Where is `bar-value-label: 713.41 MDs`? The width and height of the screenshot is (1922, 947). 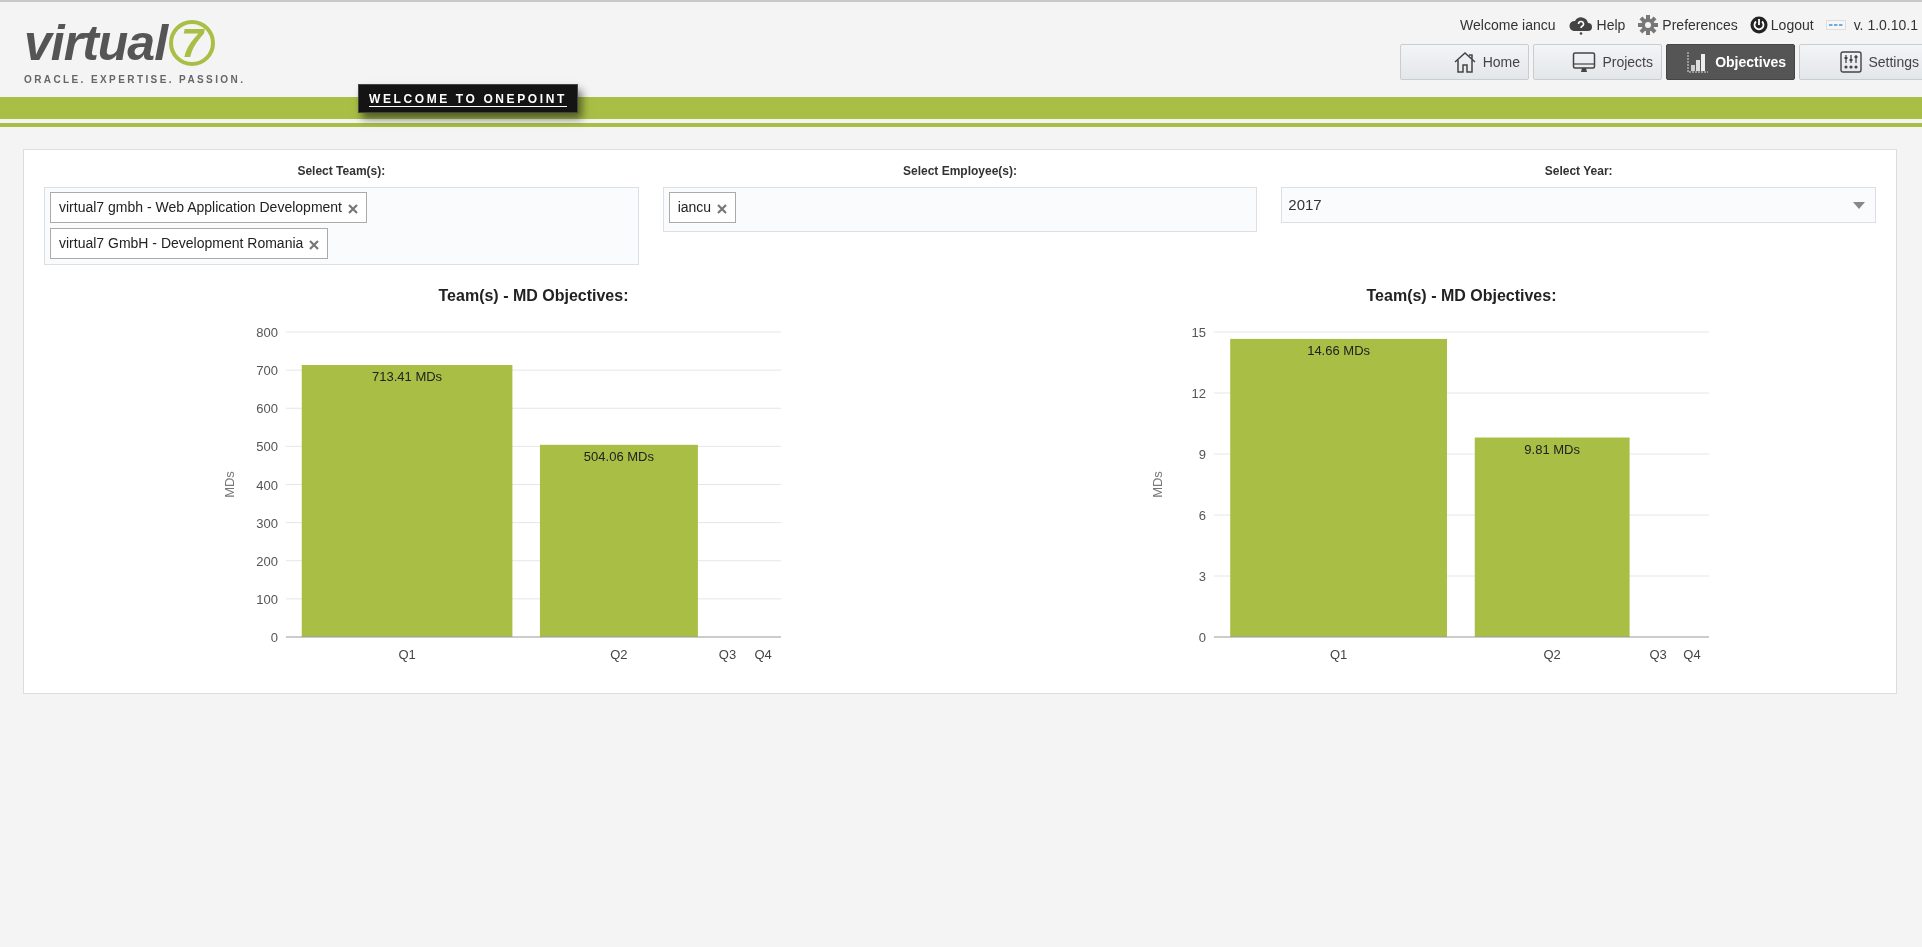
bar-value-label: 713.41 MDs is located at coordinates (407, 376).